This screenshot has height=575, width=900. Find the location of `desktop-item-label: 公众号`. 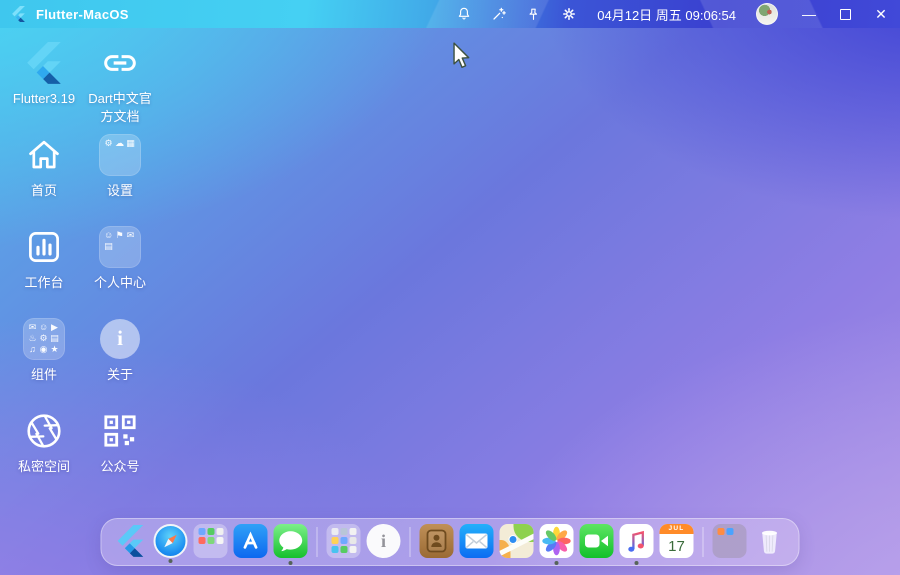

desktop-item-label: 公众号 is located at coordinates (120, 466).